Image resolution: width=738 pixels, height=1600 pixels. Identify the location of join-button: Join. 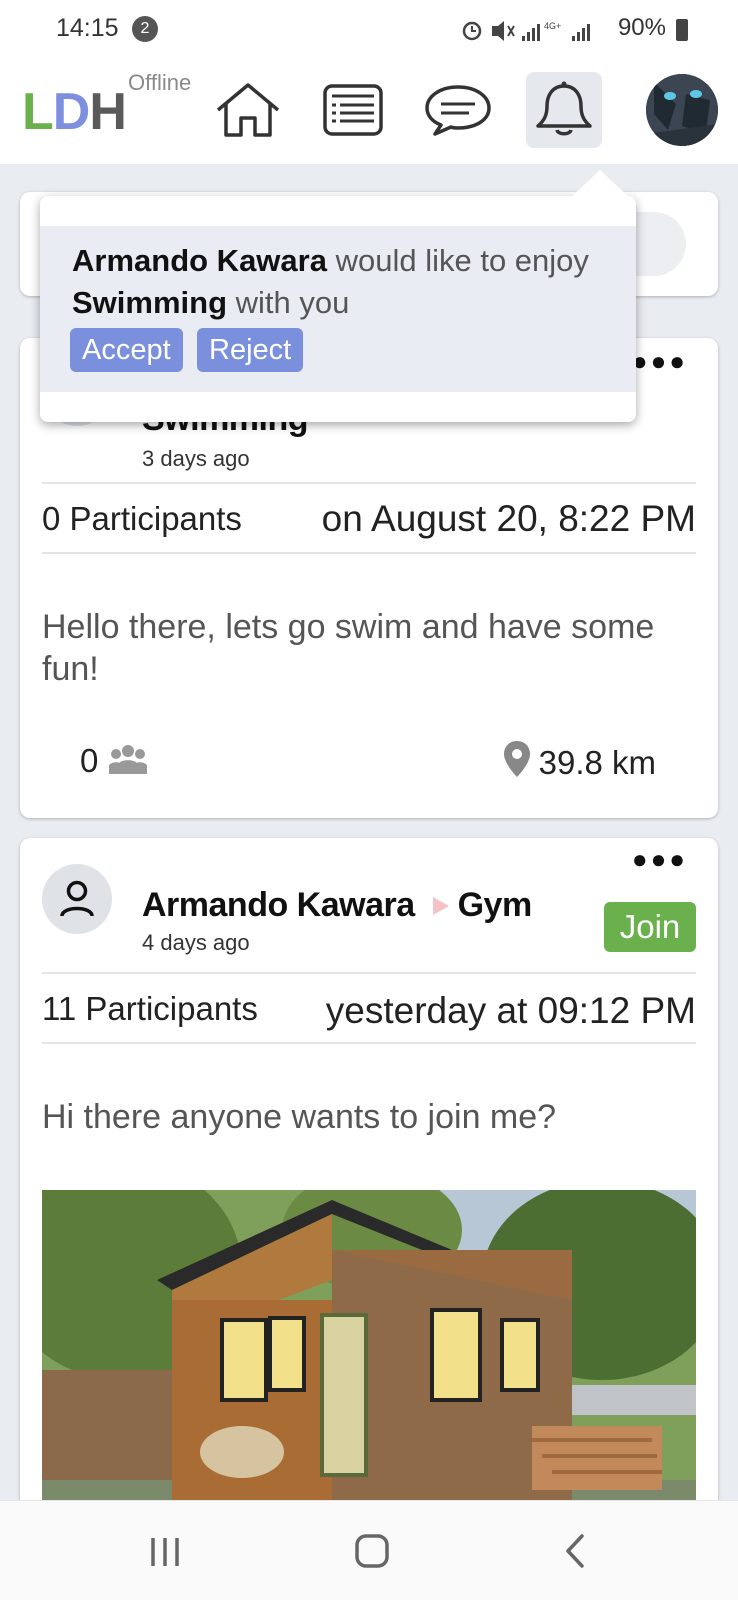
(650, 927).